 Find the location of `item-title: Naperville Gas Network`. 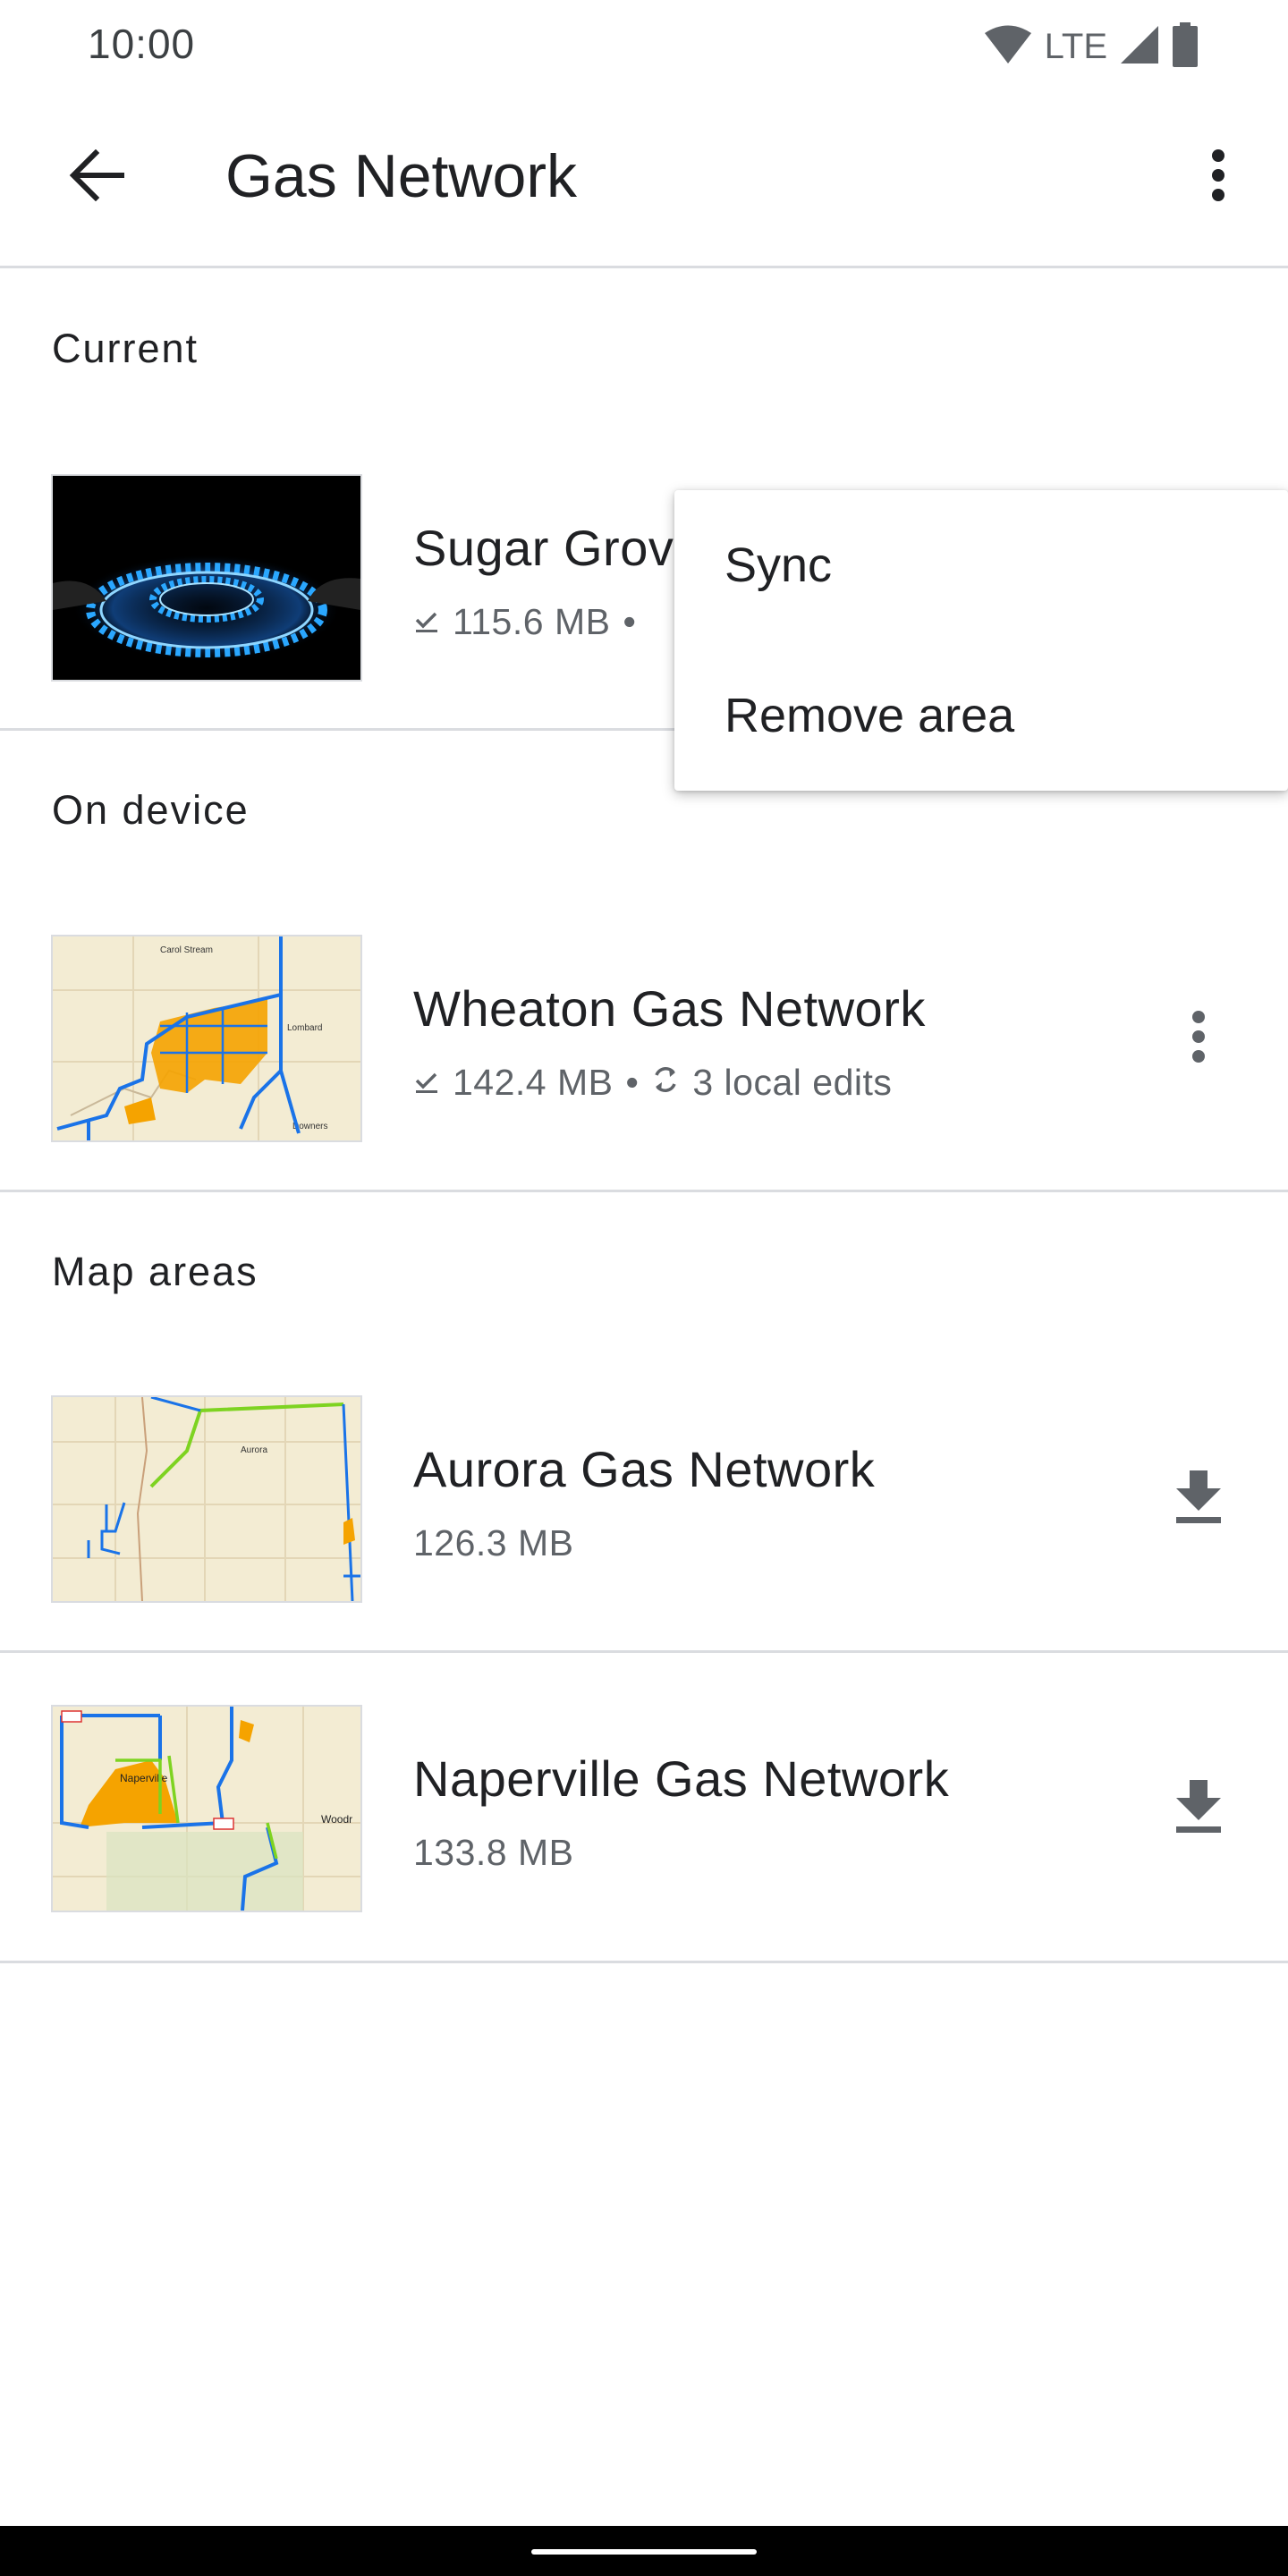

item-title: Naperville Gas Network is located at coordinates (681, 1778).